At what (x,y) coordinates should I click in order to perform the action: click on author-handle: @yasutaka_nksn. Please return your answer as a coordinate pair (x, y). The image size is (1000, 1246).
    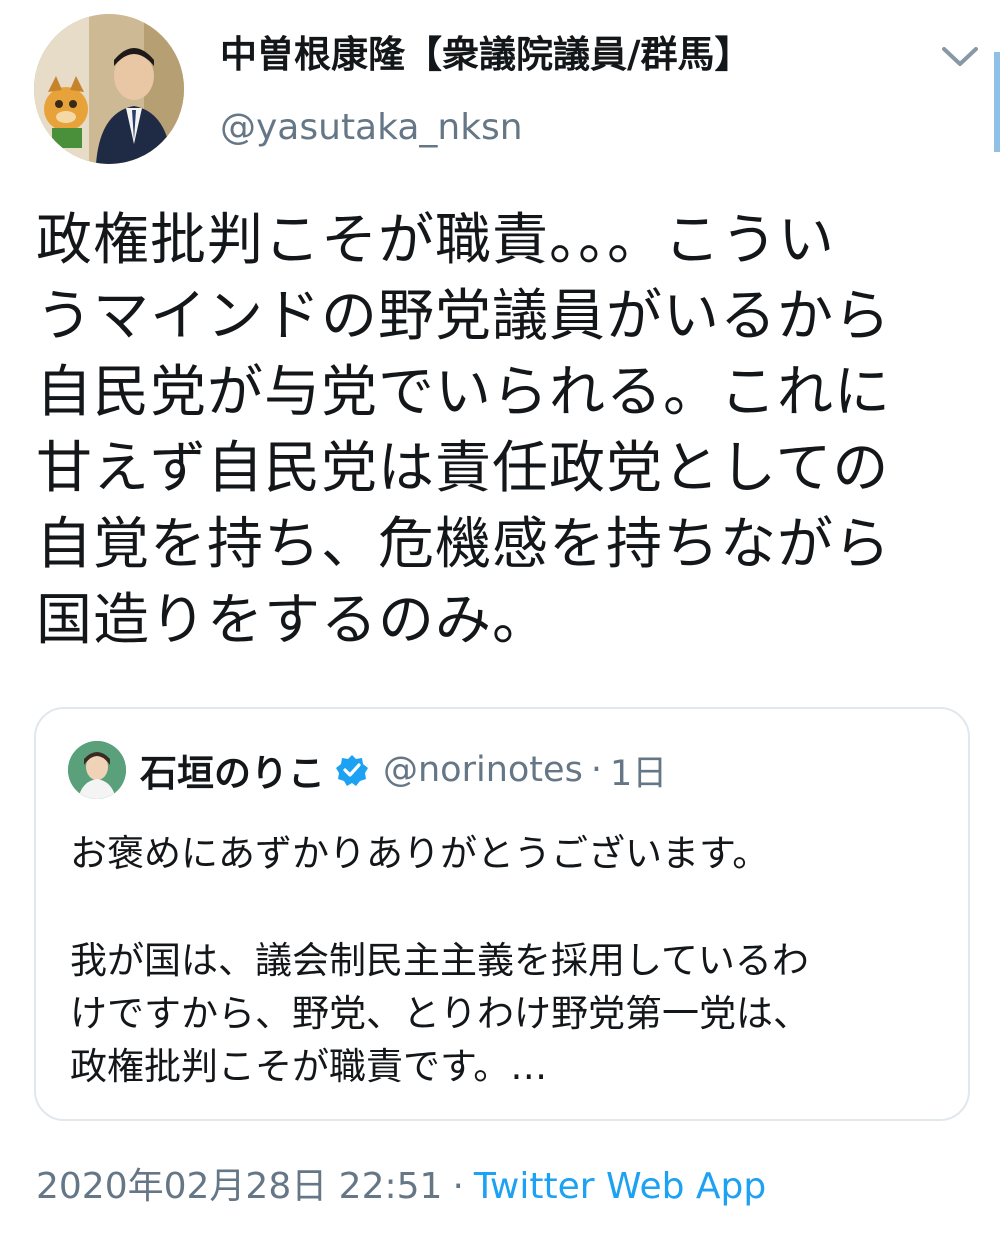
    Looking at the image, I should click on (371, 128).